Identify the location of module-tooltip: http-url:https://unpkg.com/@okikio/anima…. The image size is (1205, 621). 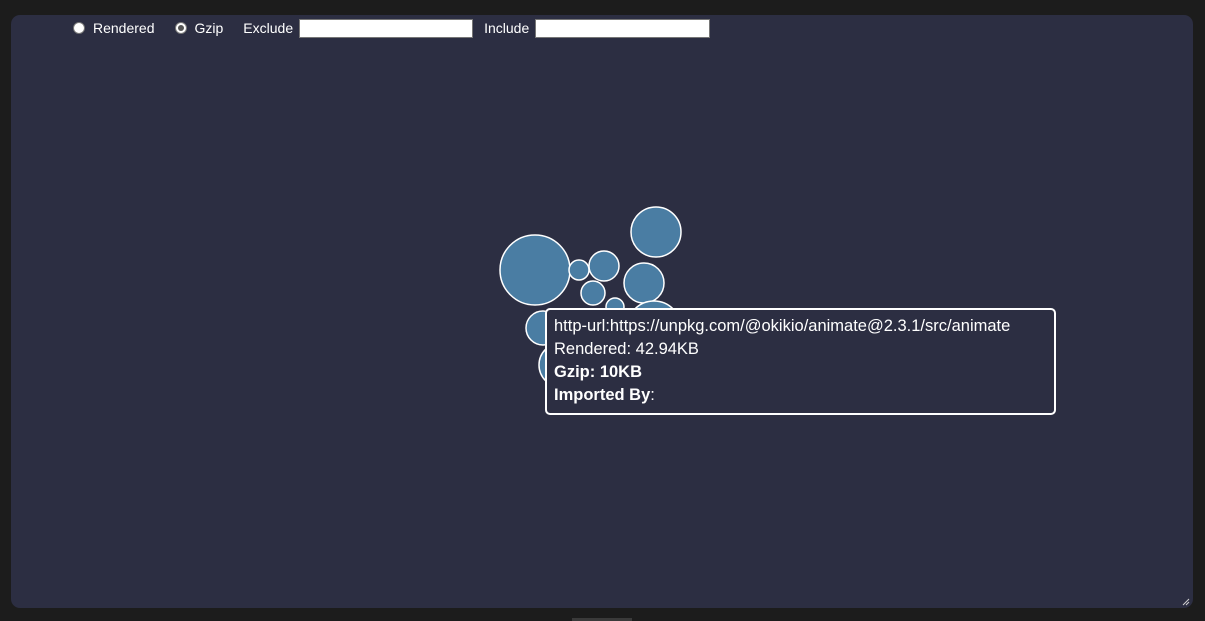
(800, 361).